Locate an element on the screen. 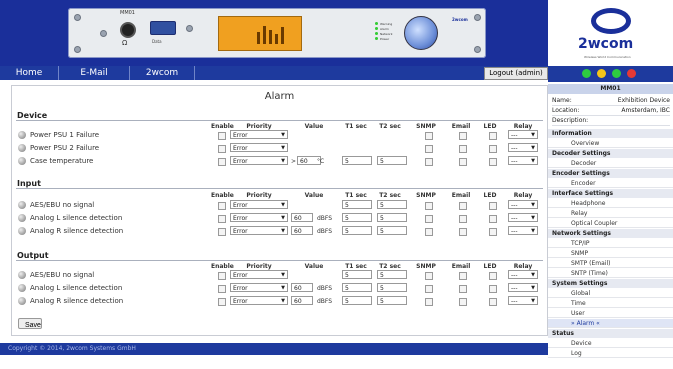 This screenshot has width=673, height=369. sidebar-item-time: Time is located at coordinates (610, 303).